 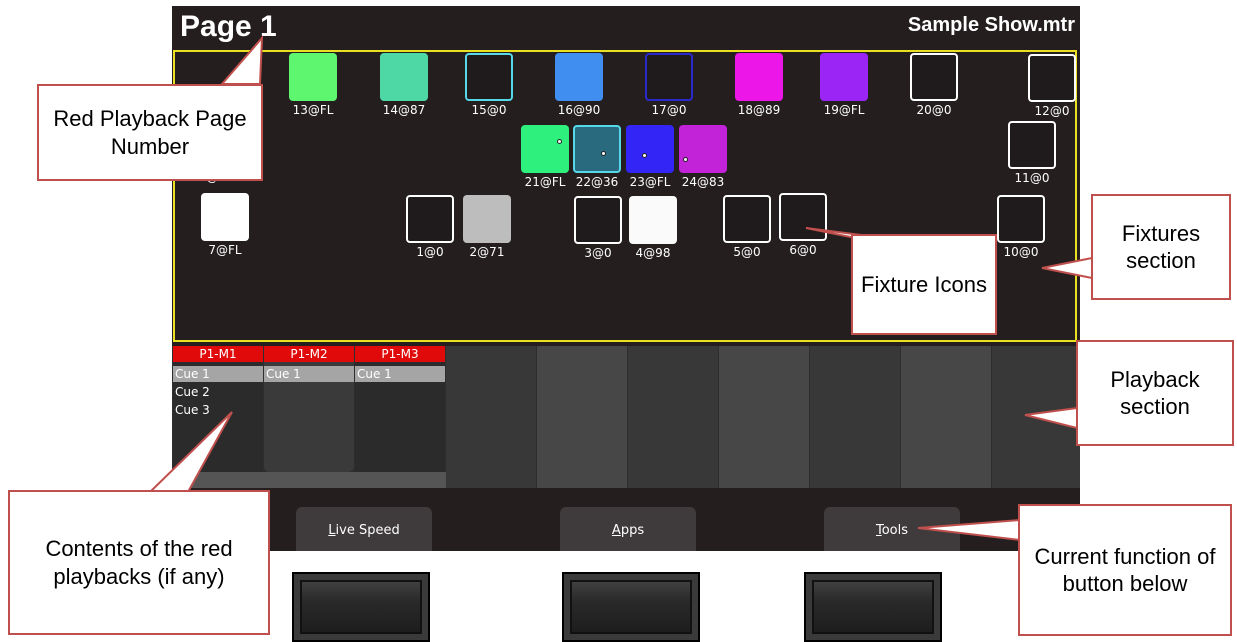 What do you see at coordinates (924, 284) in the screenshot?
I see `callout-fixture-icons: Fixture Icons` at bounding box center [924, 284].